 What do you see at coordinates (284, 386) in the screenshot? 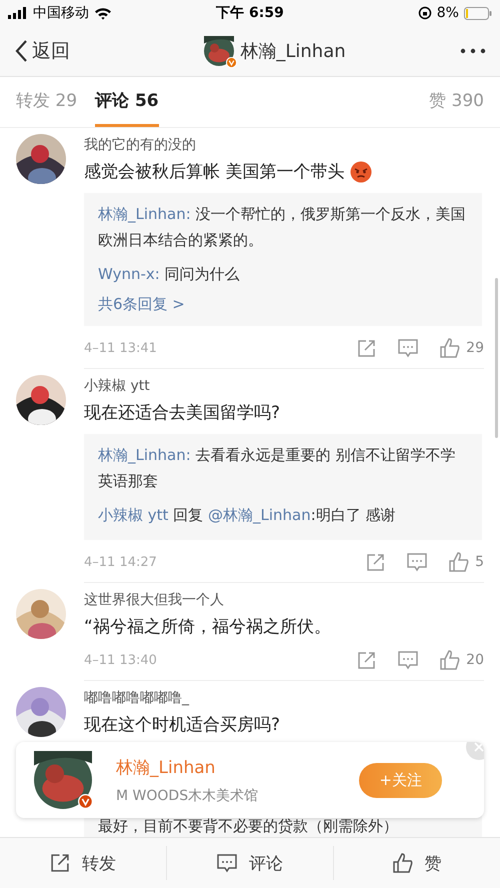
I see `commenter-name: 小辣椒 ytt` at bounding box center [284, 386].